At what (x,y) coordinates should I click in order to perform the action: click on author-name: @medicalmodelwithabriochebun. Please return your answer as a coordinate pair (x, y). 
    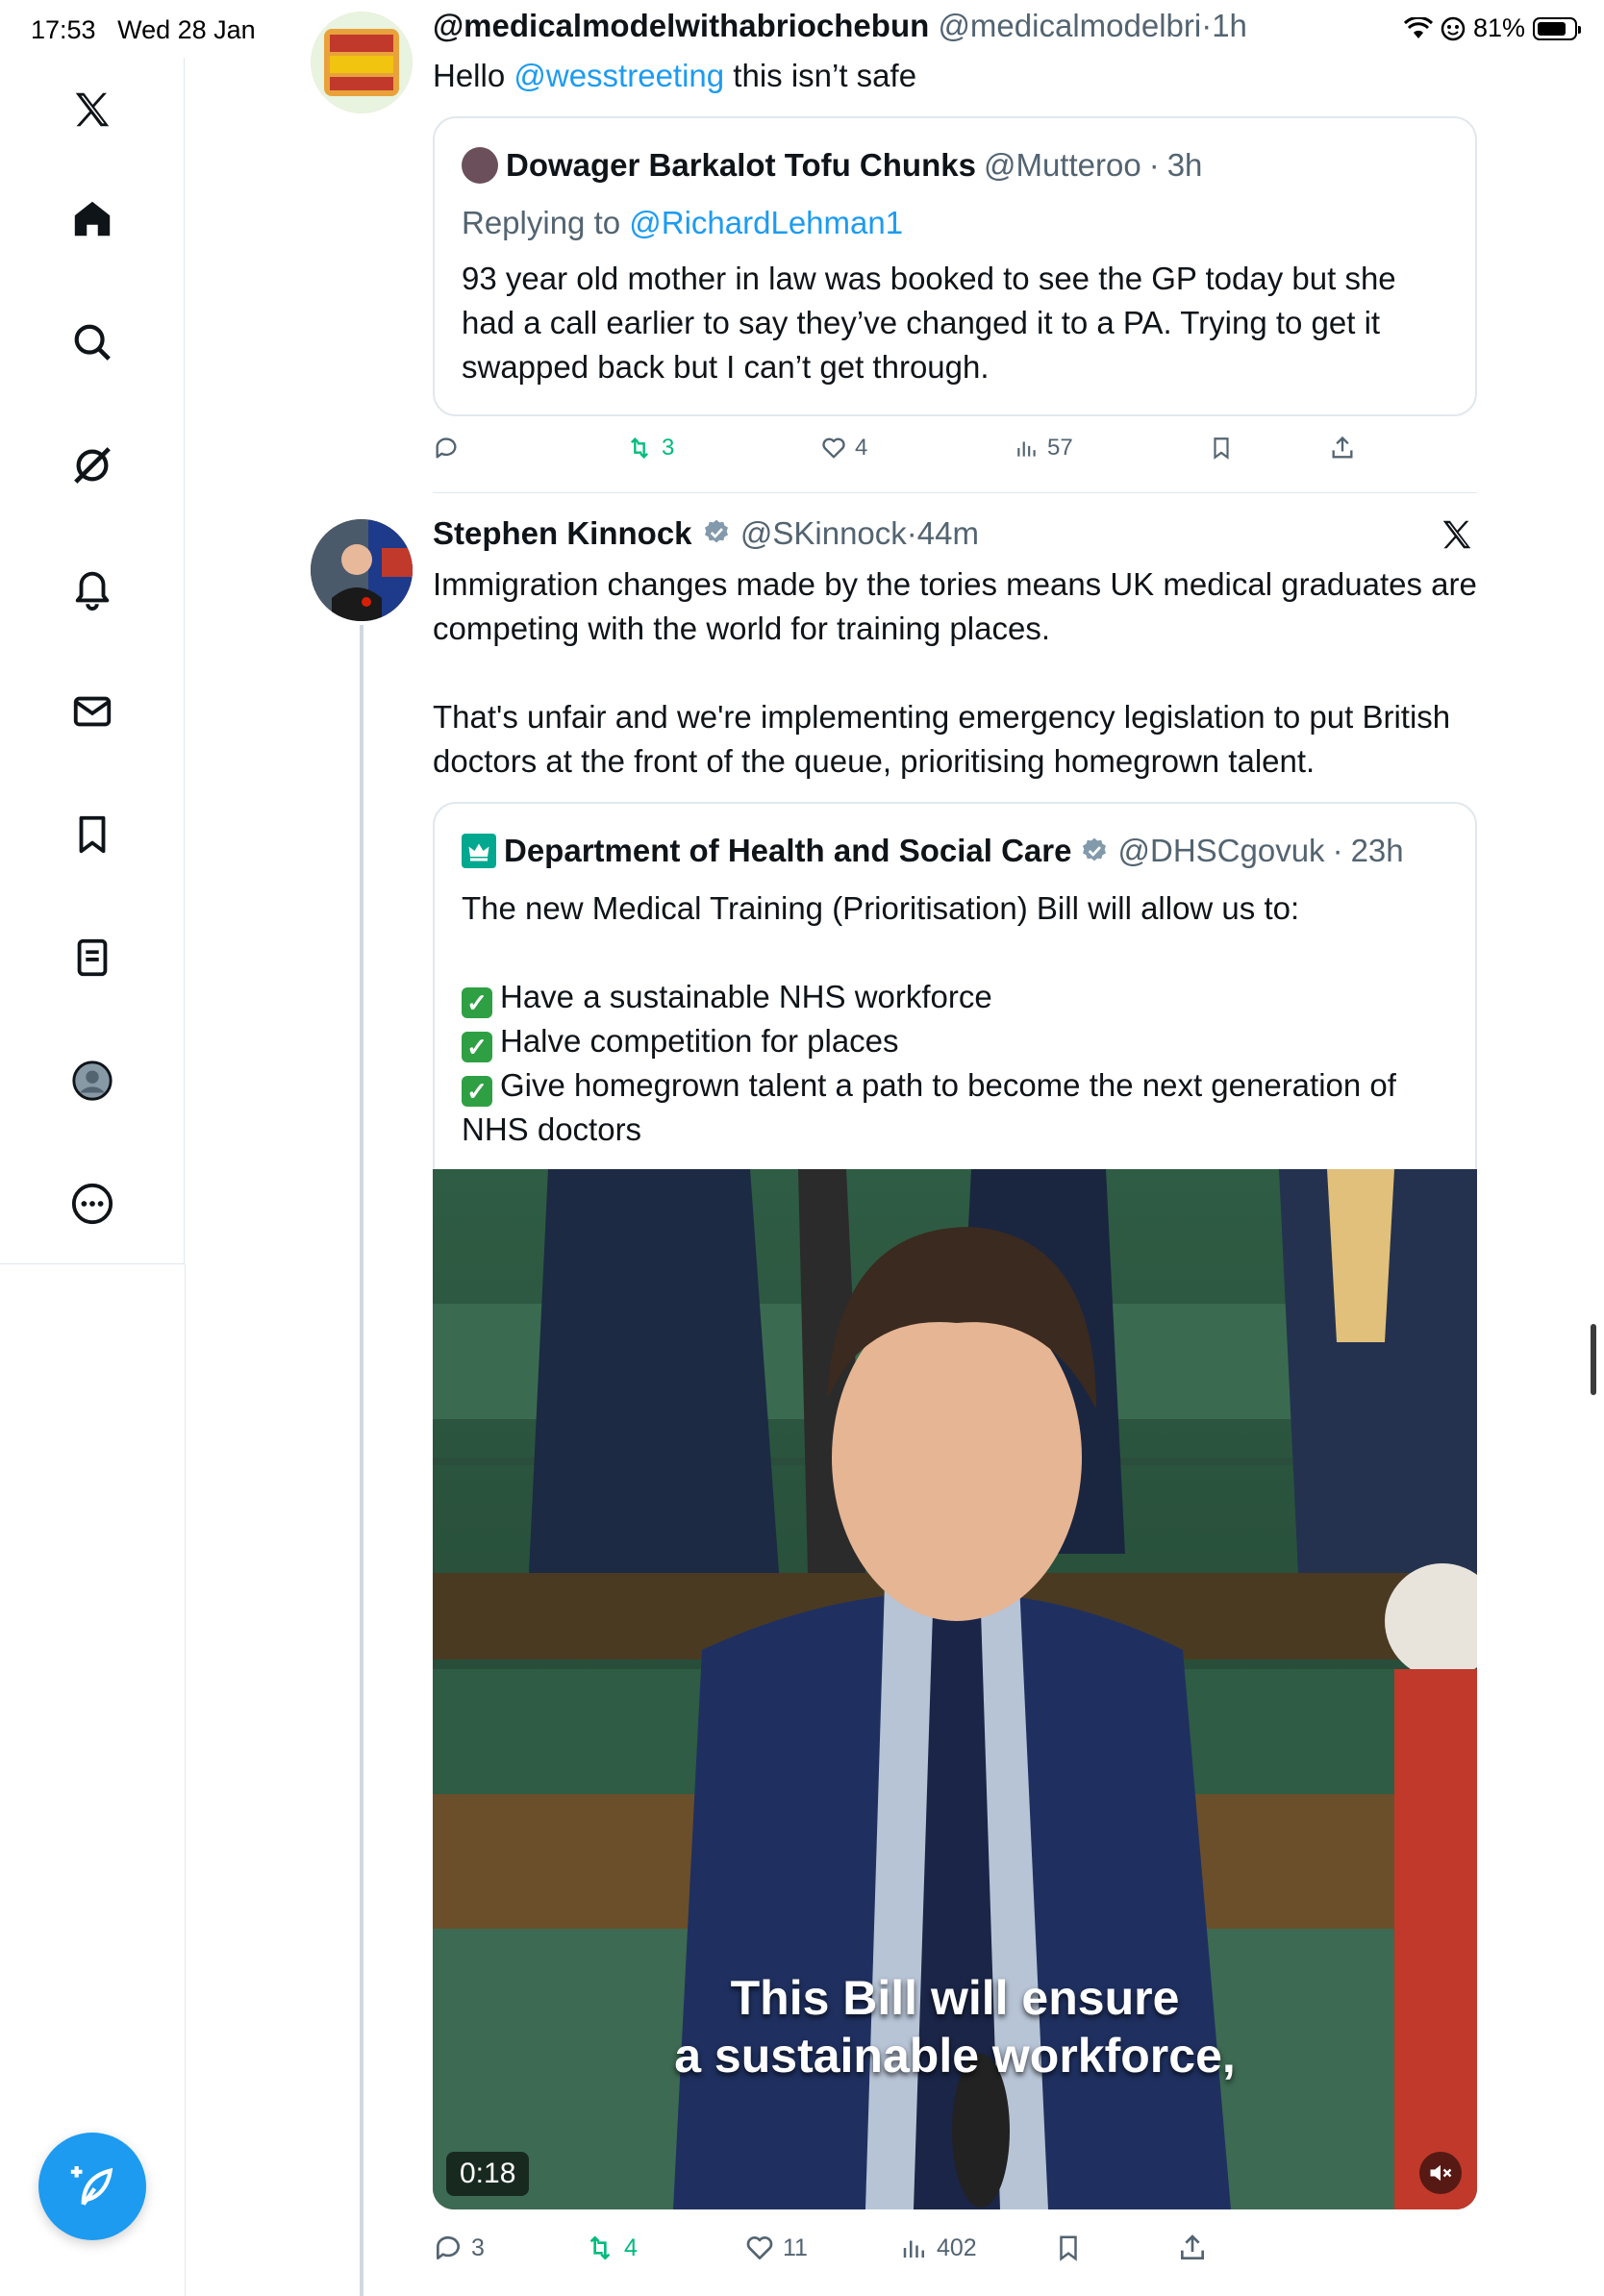
    Looking at the image, I should click on (681, 25).